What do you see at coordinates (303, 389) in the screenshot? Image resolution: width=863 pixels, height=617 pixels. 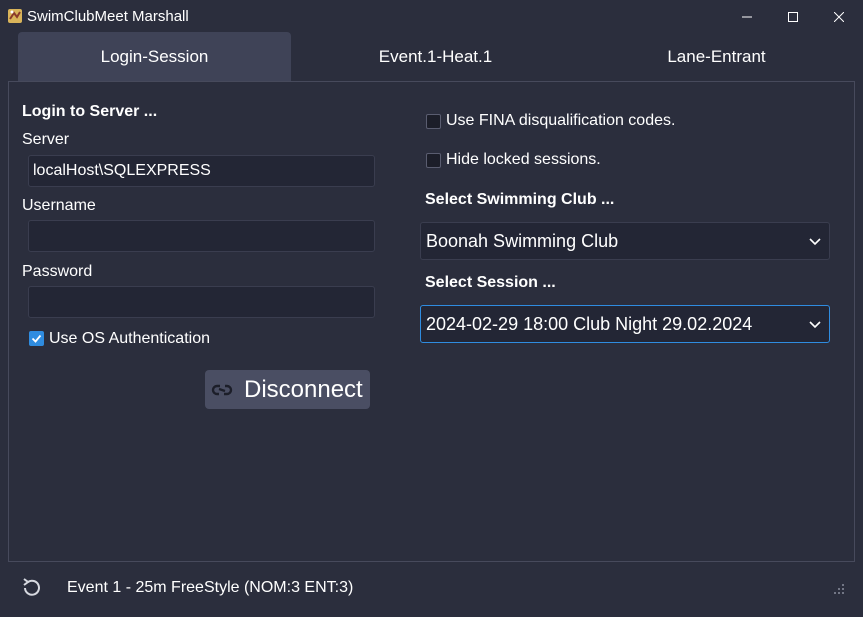 I see `disconnect-label: Disconnect` at bounding box center [303, 389].